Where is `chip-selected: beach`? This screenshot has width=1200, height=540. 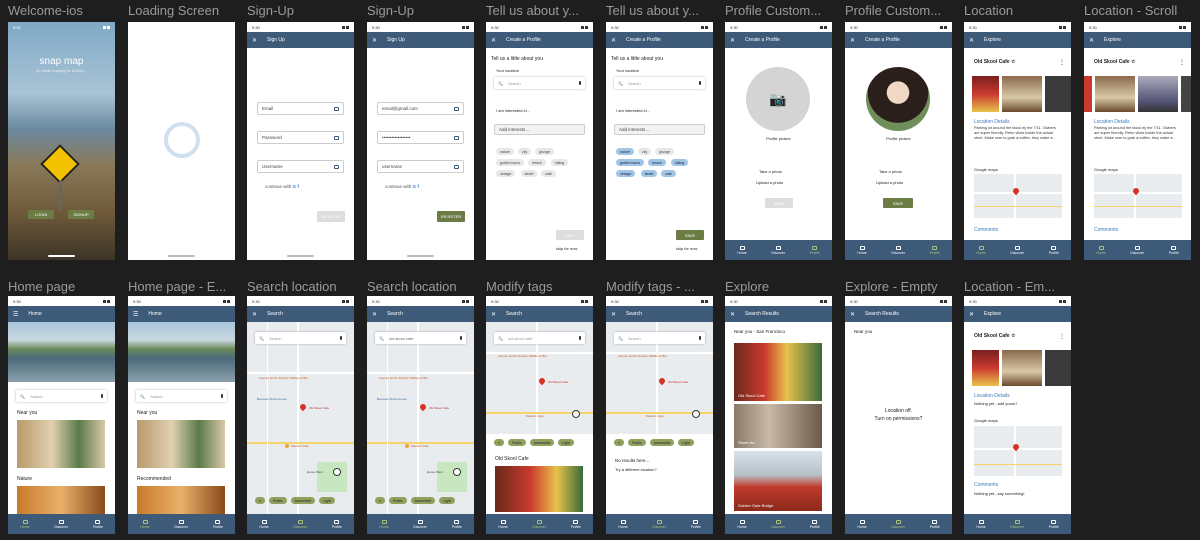 chip-selected: beach is located at coordinates (657, 162).